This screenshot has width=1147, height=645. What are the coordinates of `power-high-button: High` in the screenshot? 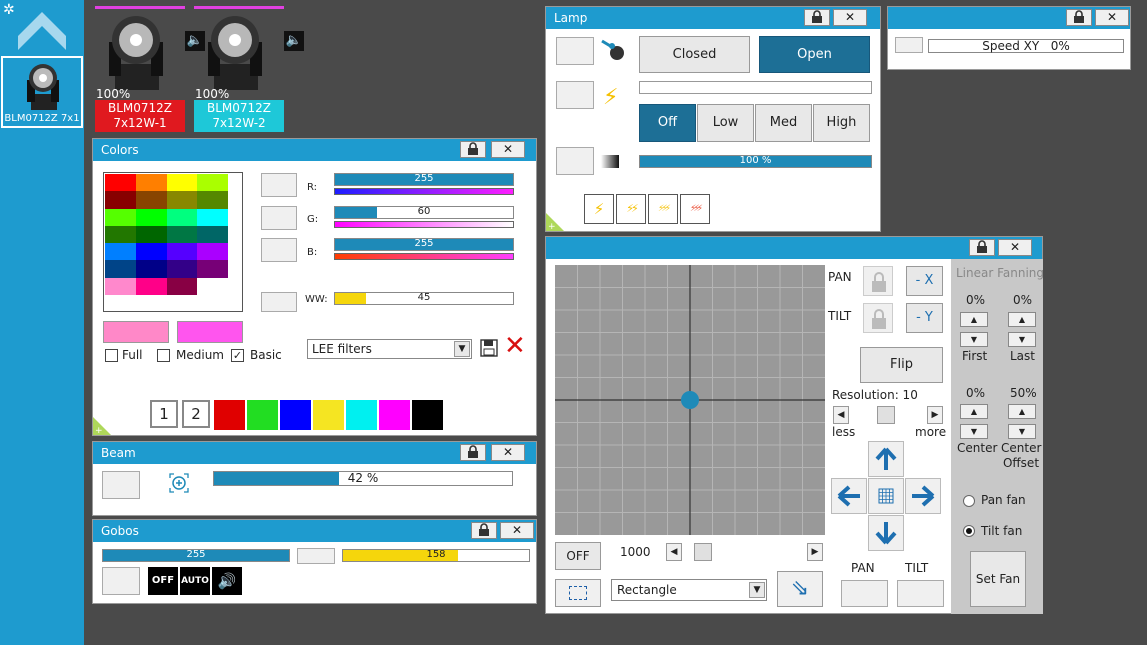 It's located at (841, 123).